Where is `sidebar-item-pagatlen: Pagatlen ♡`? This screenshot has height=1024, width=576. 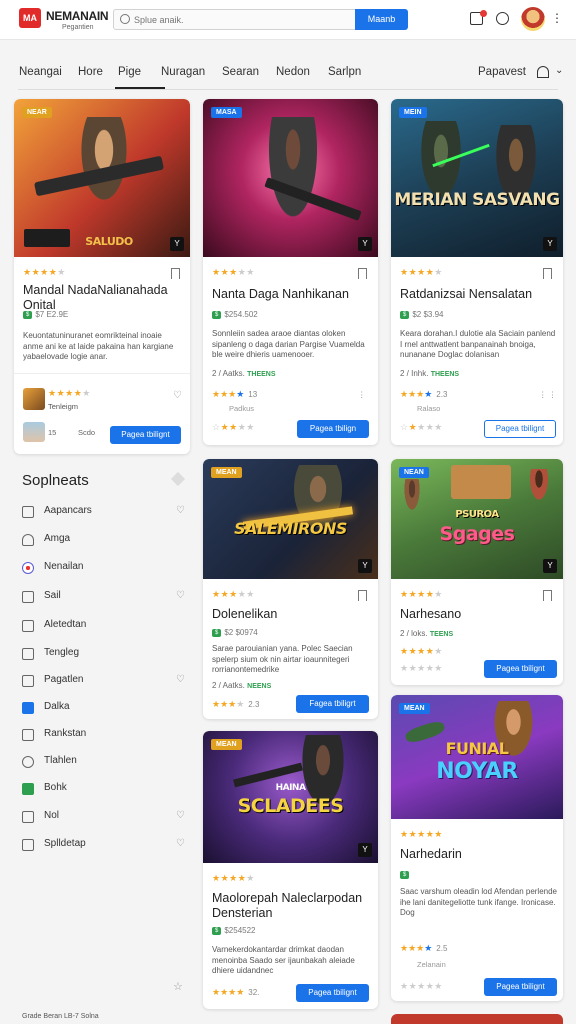 sidebar-item-pagatlen: Pagatlen ♡ is located at coordinates (104, 681).